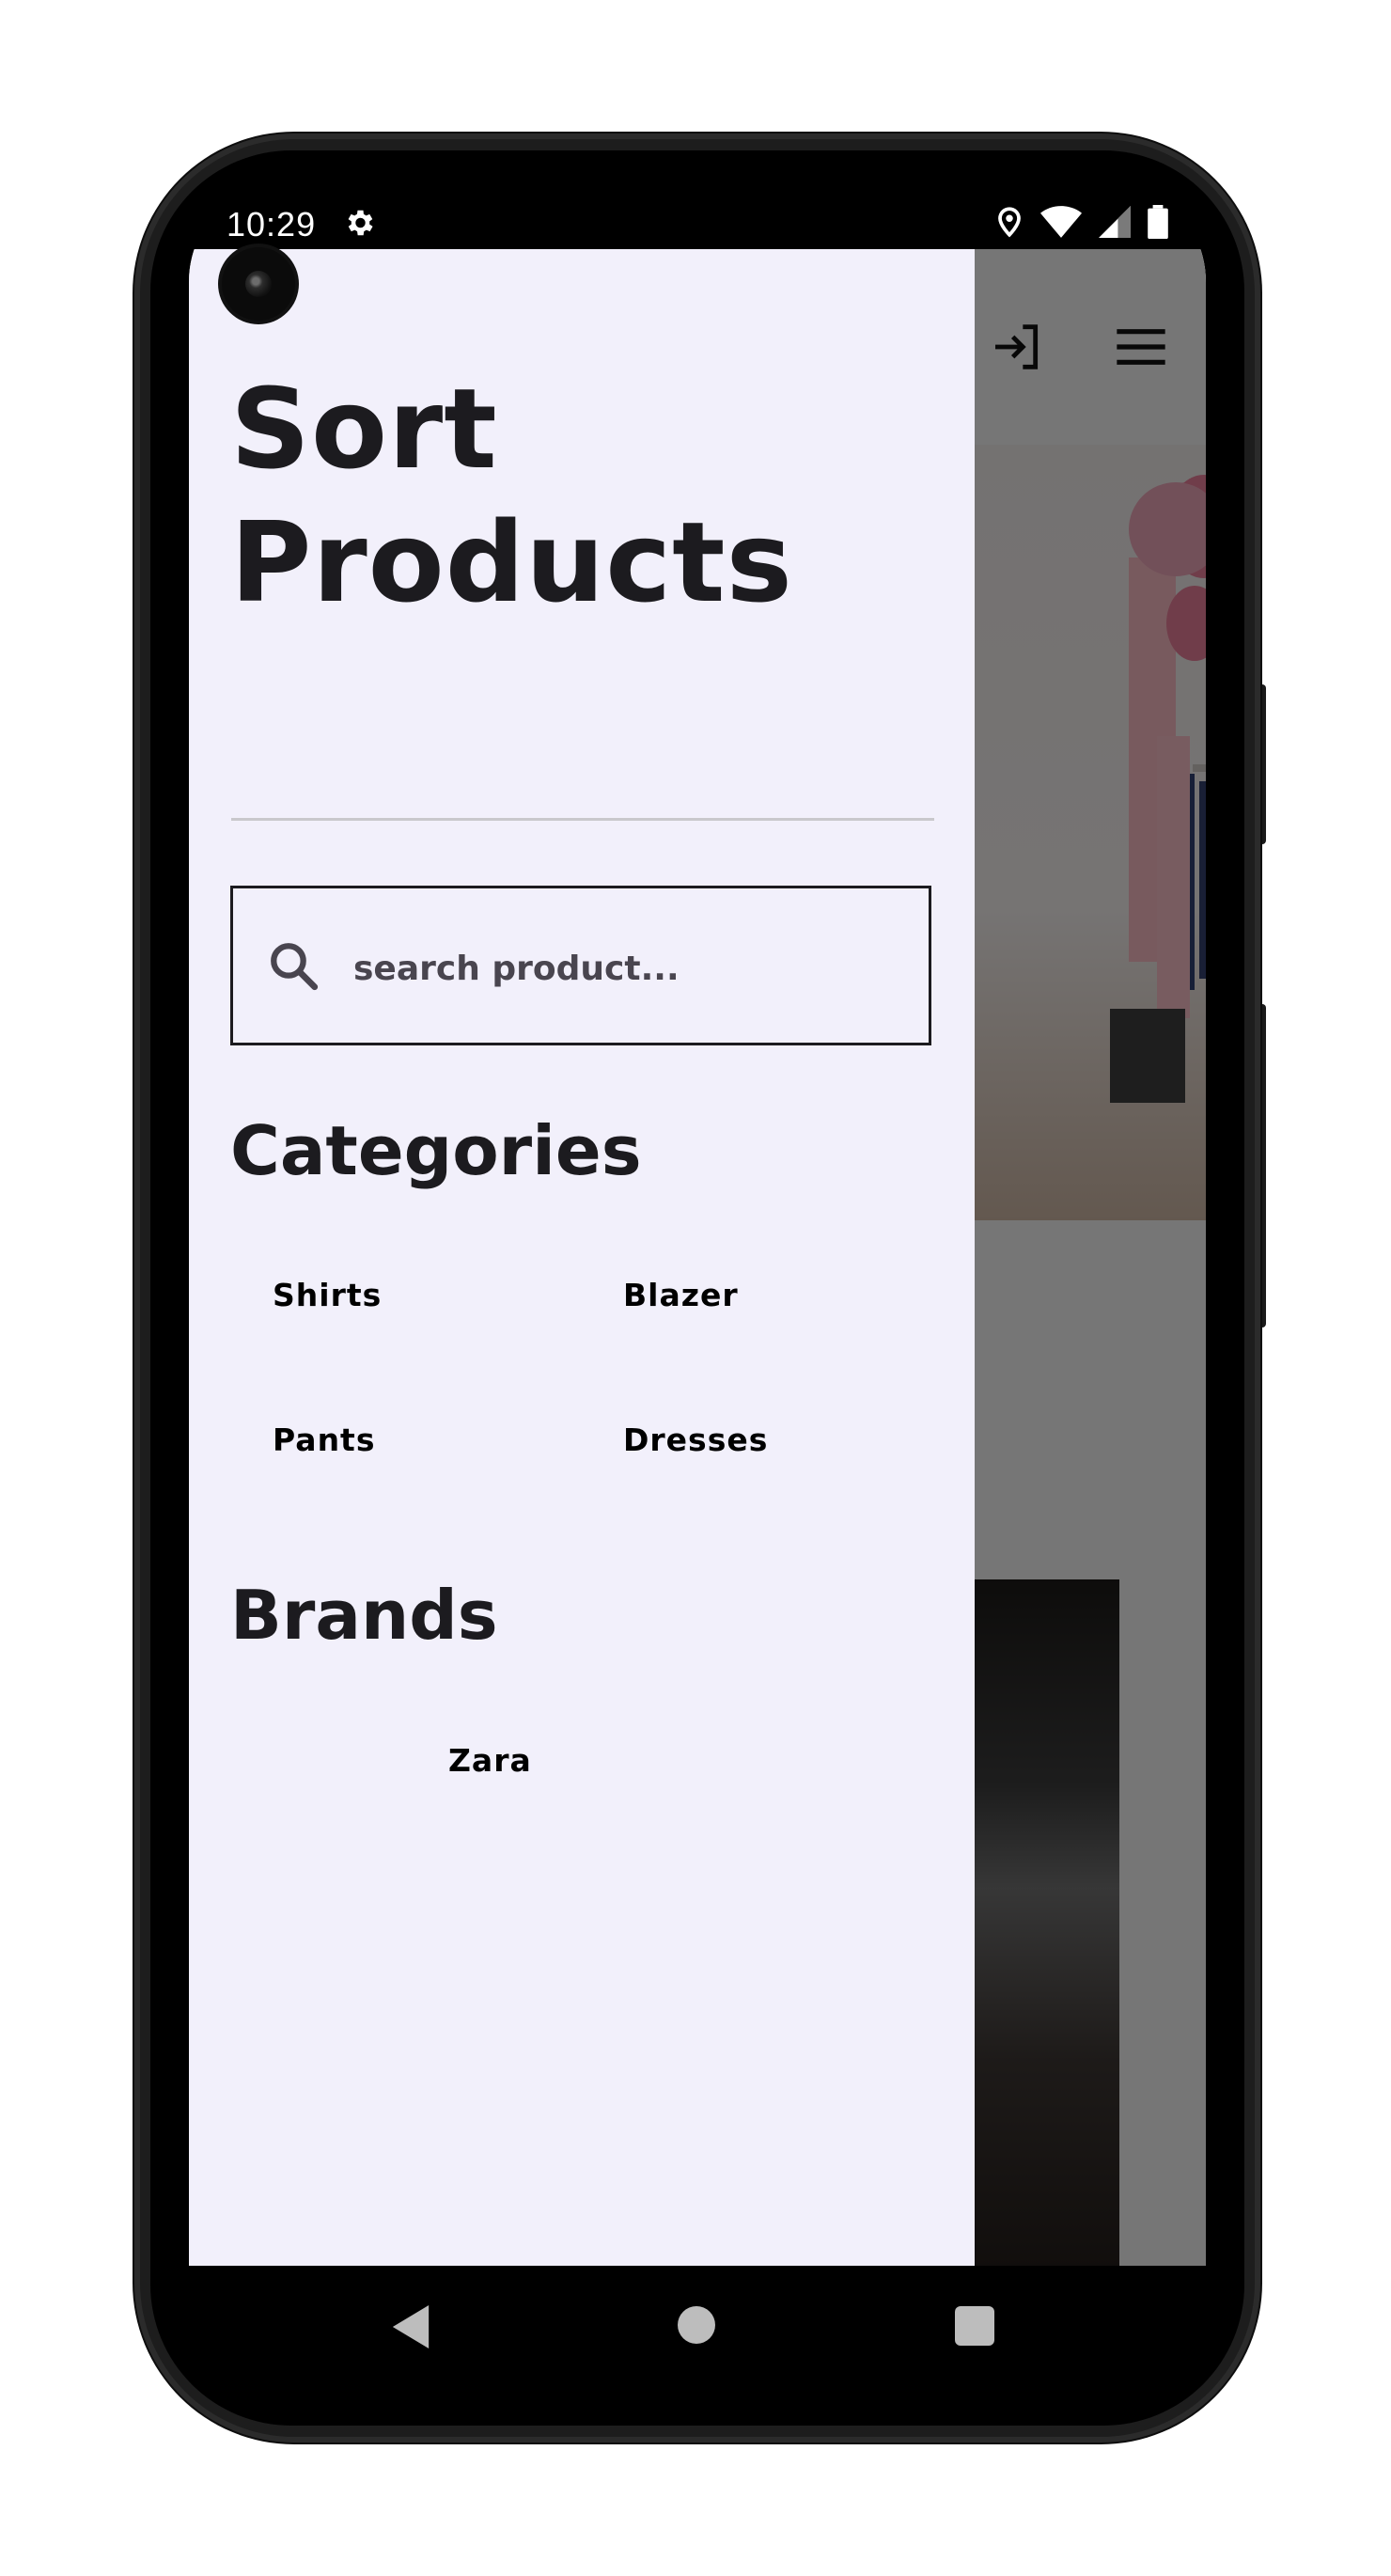  I want to click on recents-icon, so click(975, 2326).